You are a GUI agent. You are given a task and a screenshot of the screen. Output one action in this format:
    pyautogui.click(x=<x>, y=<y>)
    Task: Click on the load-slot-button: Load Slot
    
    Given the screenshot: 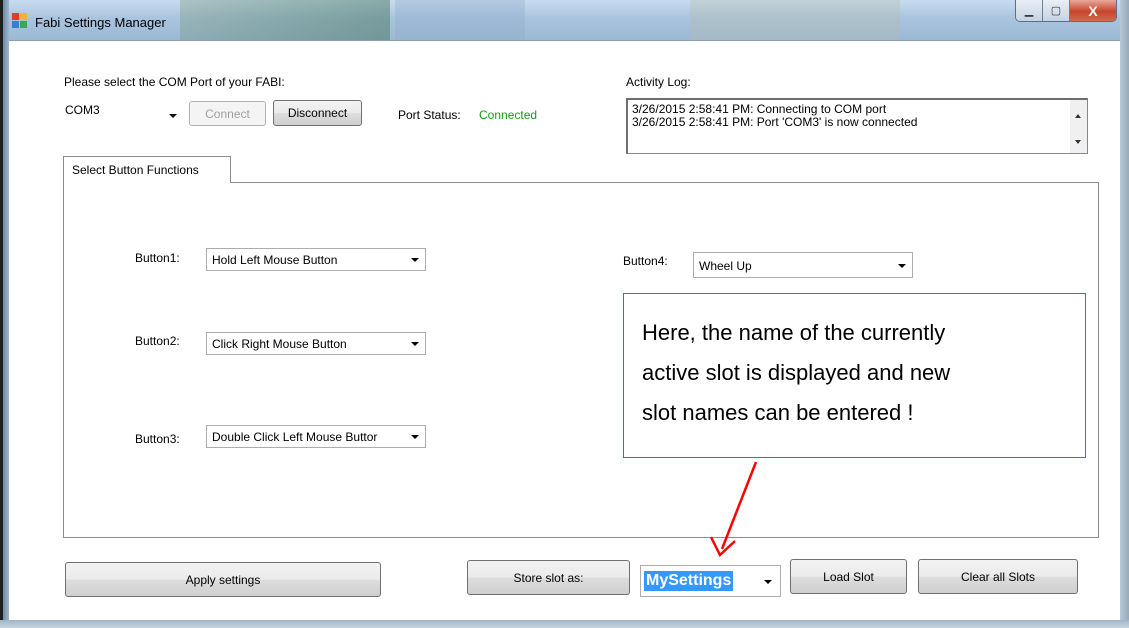 What is the action you would take?
    pyautogui.click(x=848, y=576)
    